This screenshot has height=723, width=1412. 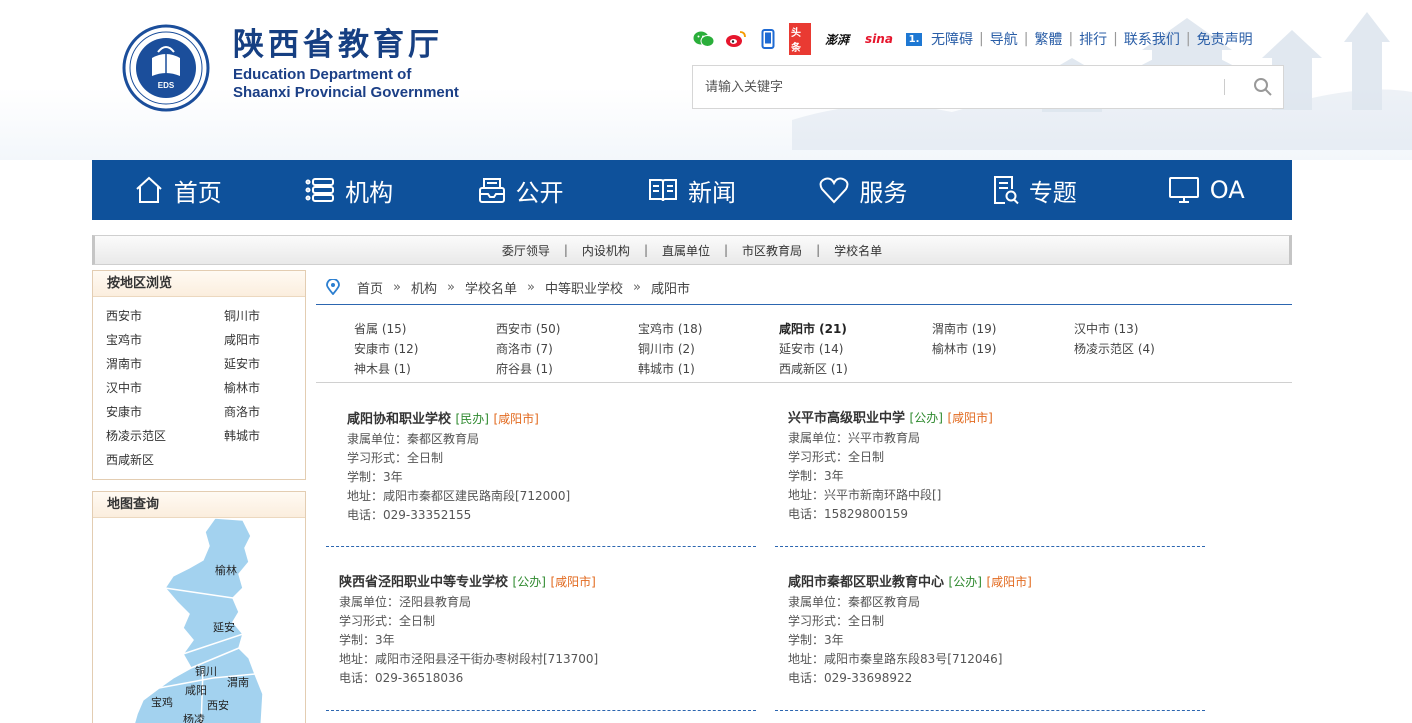 I want to click on wechat-icon, so click(x=704, y=39).